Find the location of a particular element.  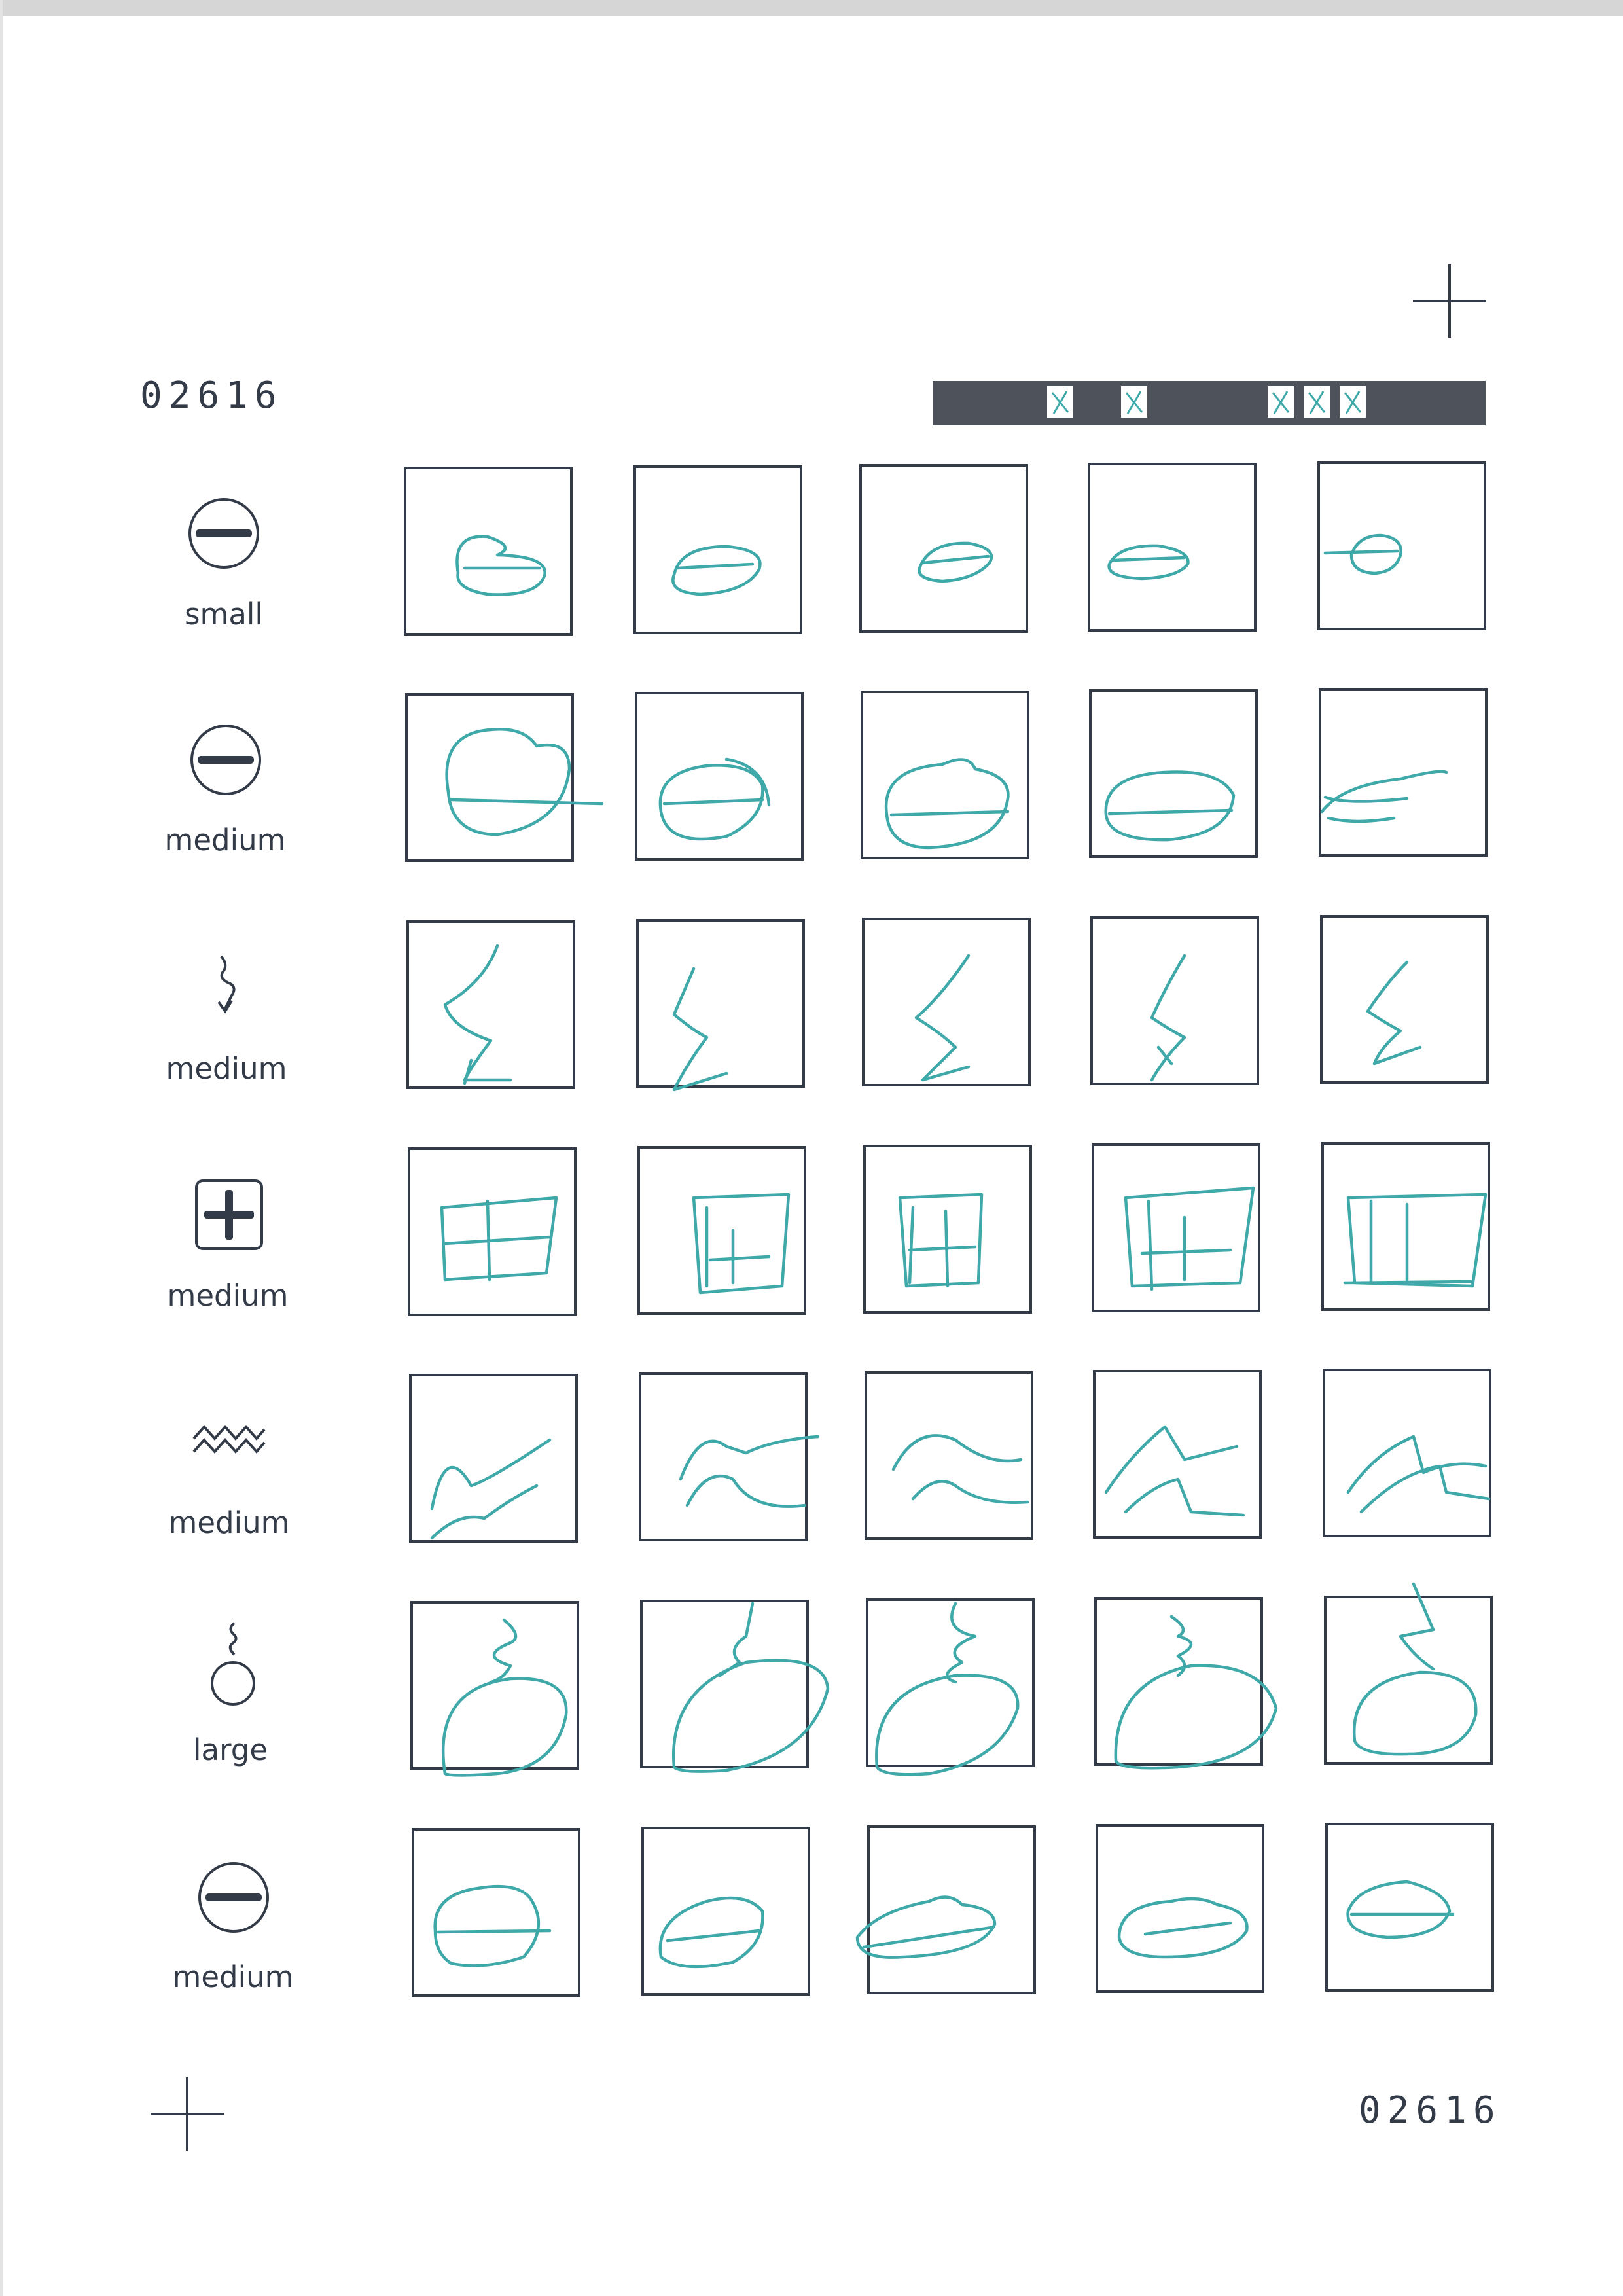

row-label: large is located at coordinates (230, 1749).